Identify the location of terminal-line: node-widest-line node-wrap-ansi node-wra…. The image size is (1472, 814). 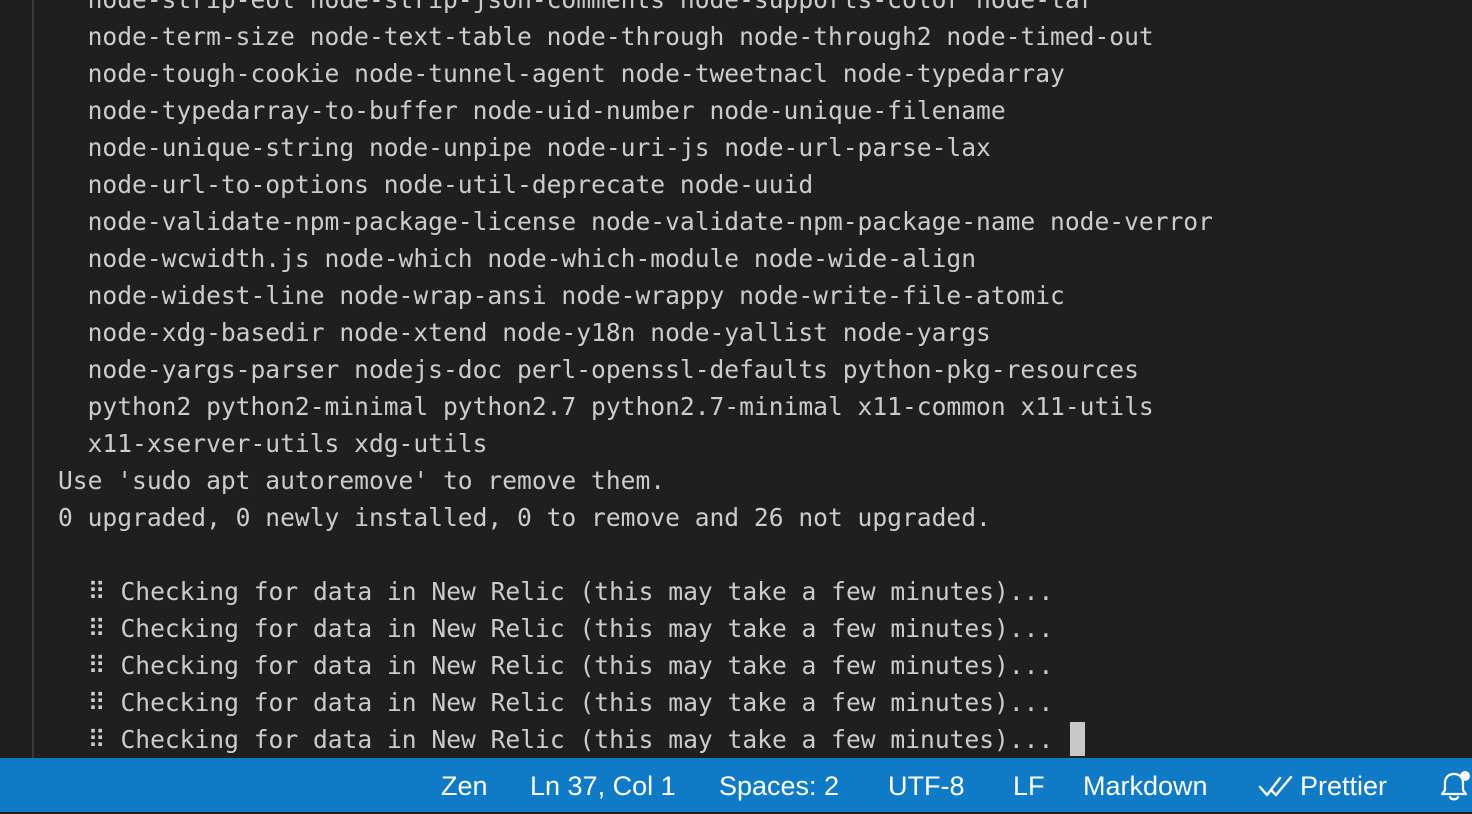
(561, 295).